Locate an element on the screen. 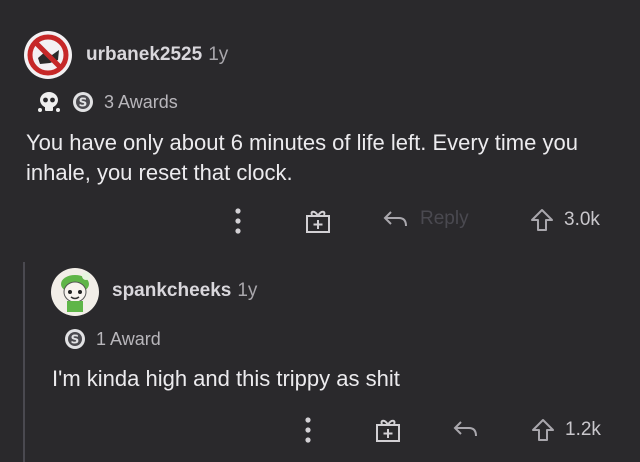 This screenshot has height=462, width=640. upvote-button: 1.2k is located at coordinates (566, 430).